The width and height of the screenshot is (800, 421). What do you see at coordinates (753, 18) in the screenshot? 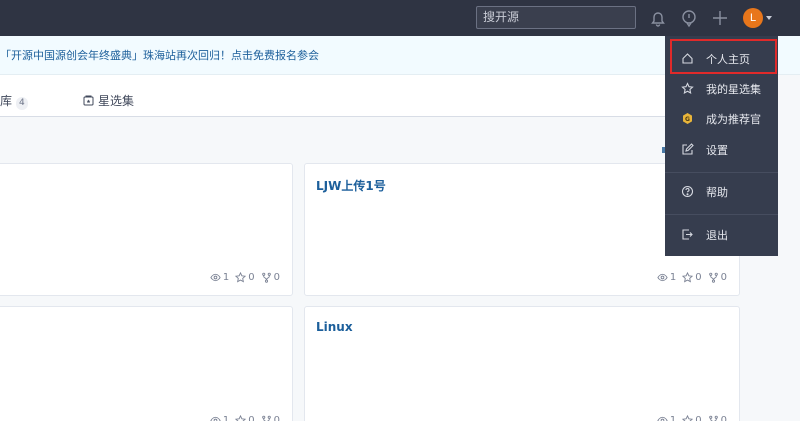
I see `avatar: L` at bounding box center [753, 18].